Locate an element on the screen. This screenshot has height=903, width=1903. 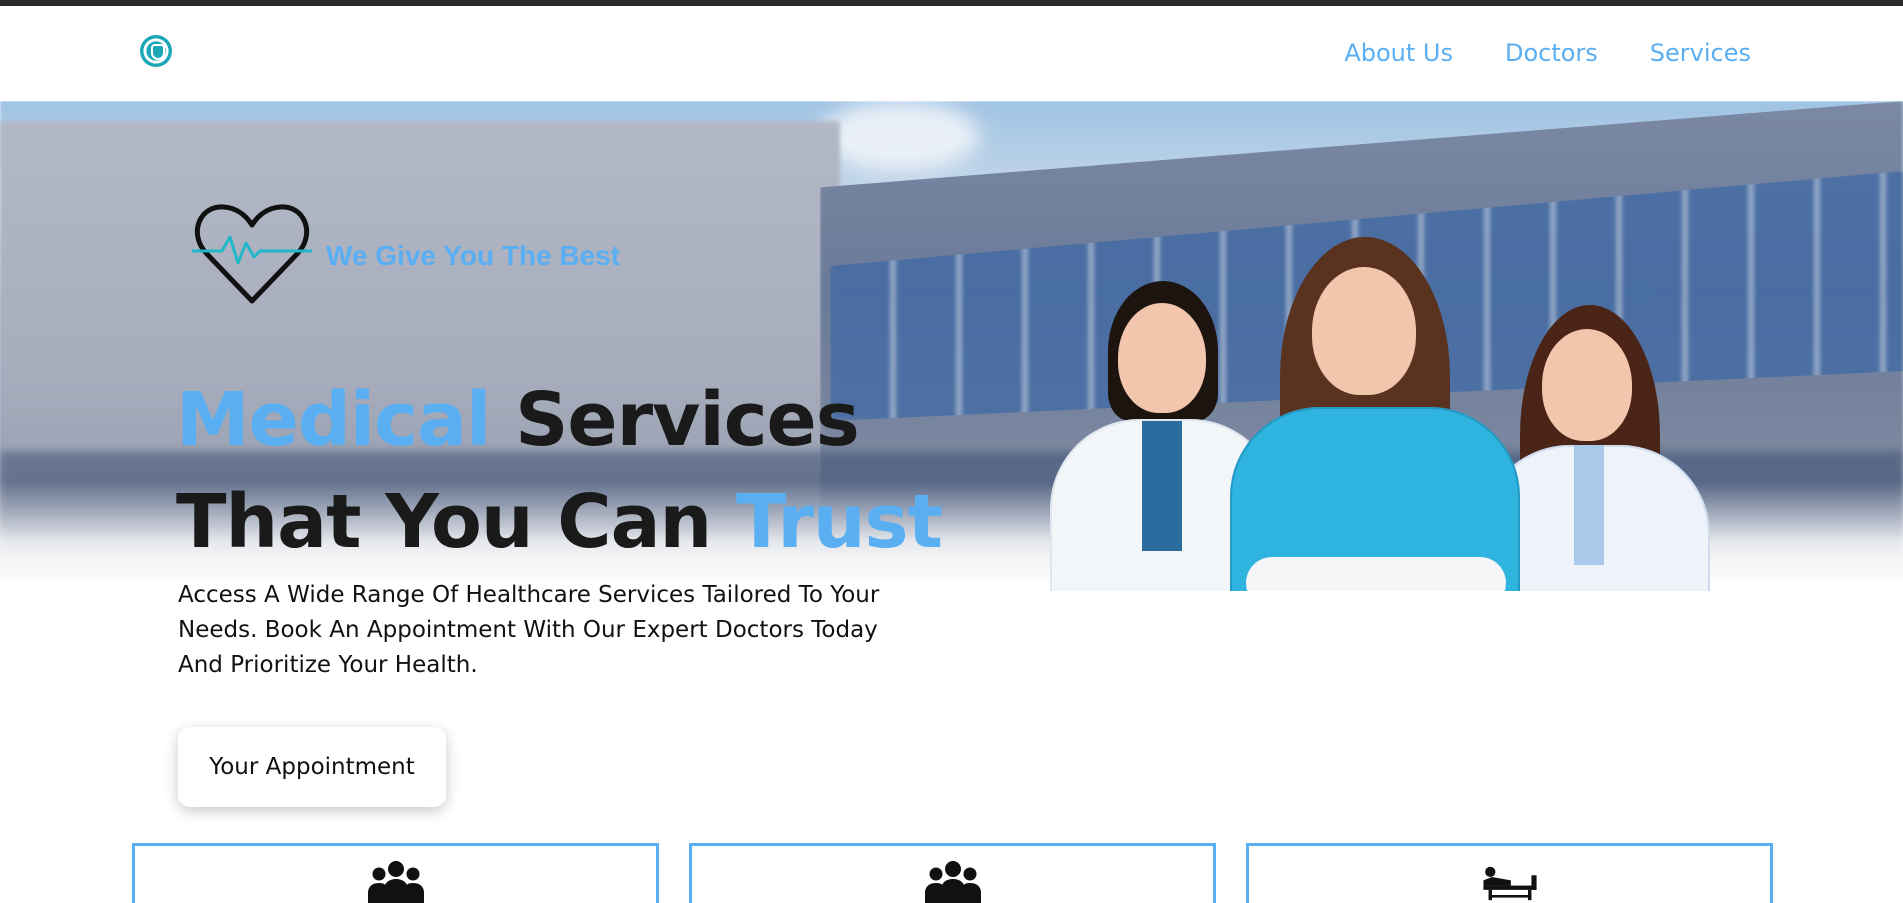
heartbeat-heart-icon is located at coordinates (252, 254).